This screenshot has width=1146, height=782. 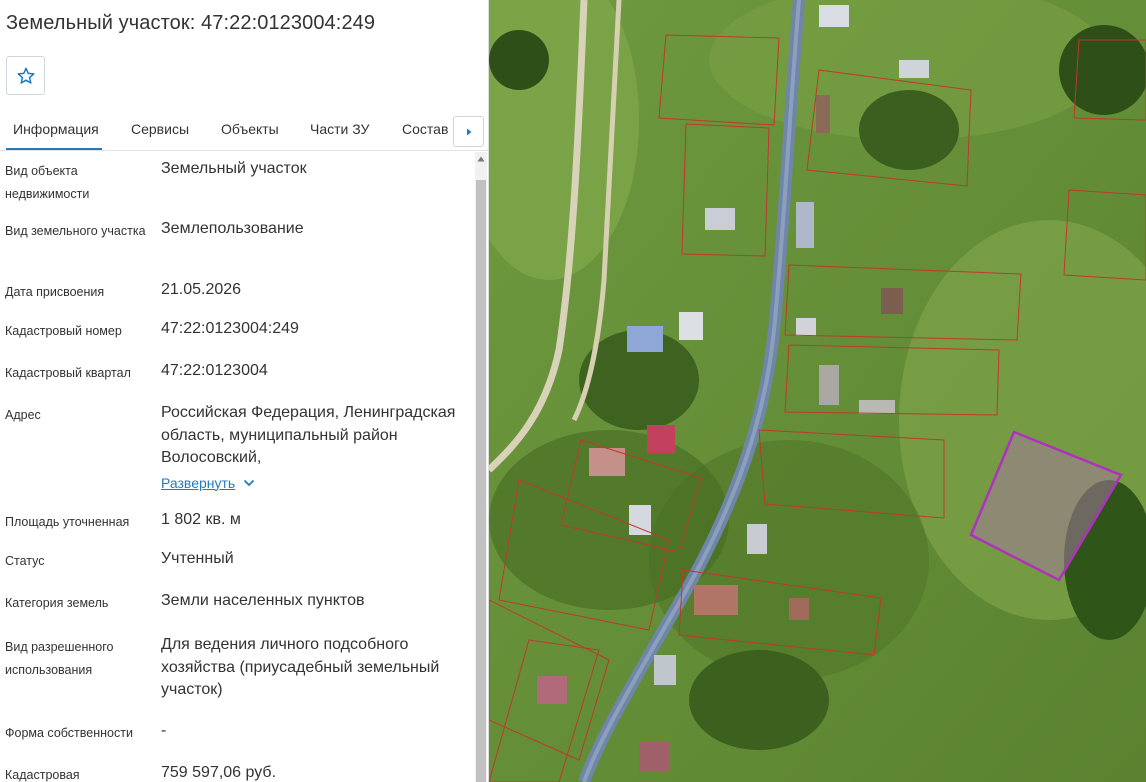 I want to click on tab-services: Сервисы, so click(x=160, y=129).